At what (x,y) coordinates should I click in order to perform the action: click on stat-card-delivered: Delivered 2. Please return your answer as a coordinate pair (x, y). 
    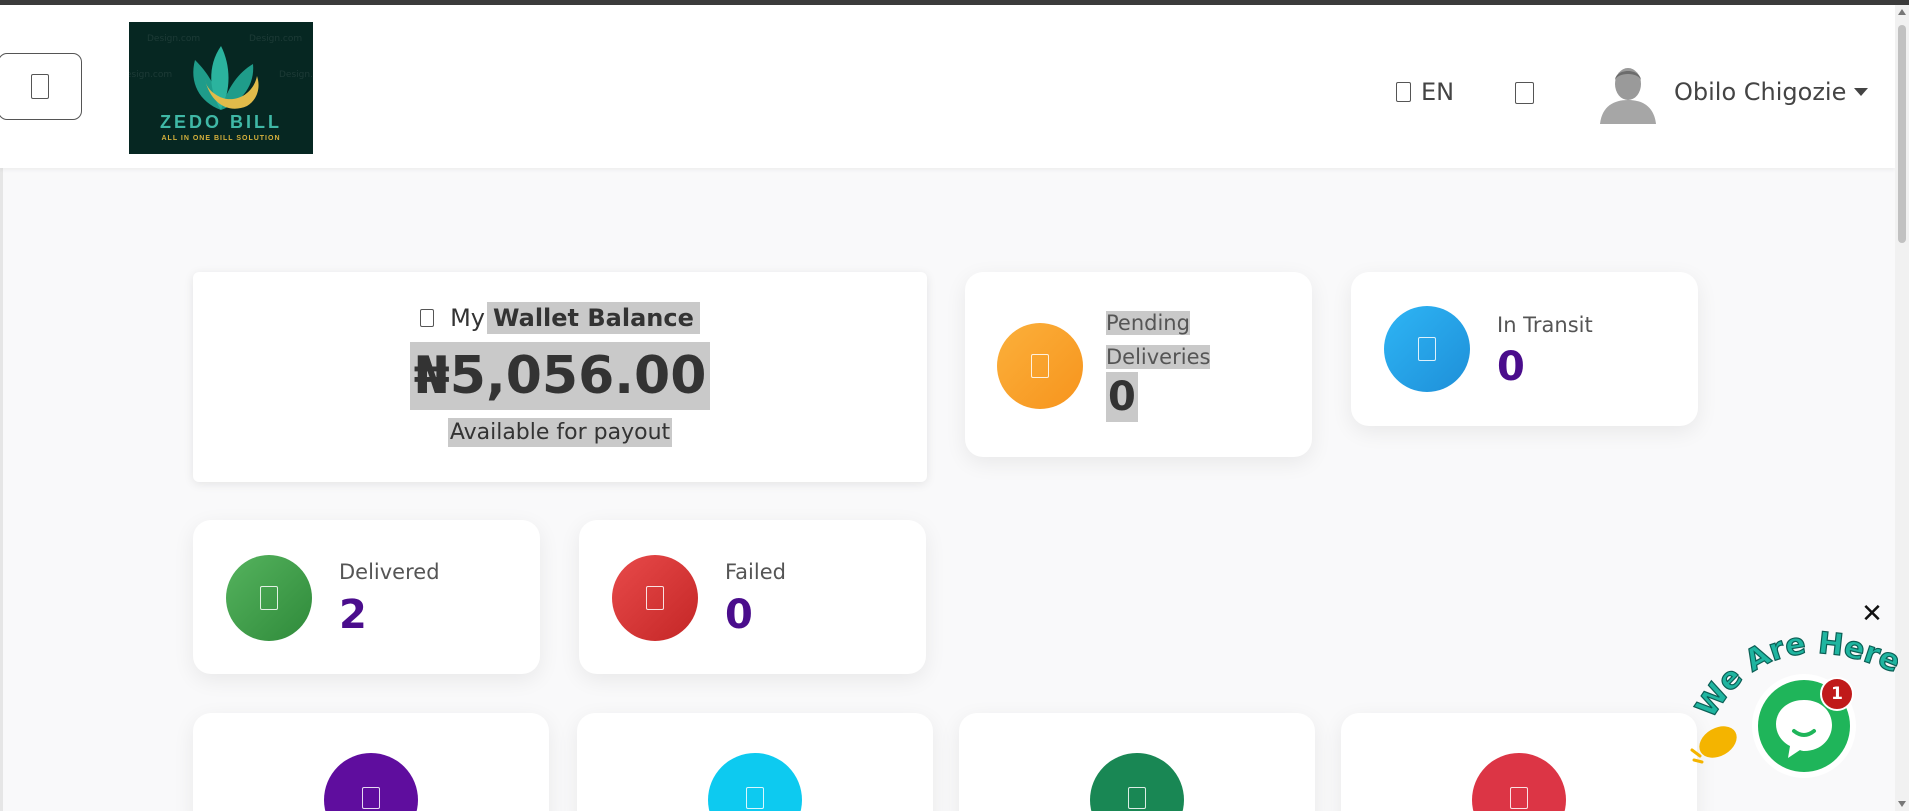
    Looking at the image, I should click on (366, 597).